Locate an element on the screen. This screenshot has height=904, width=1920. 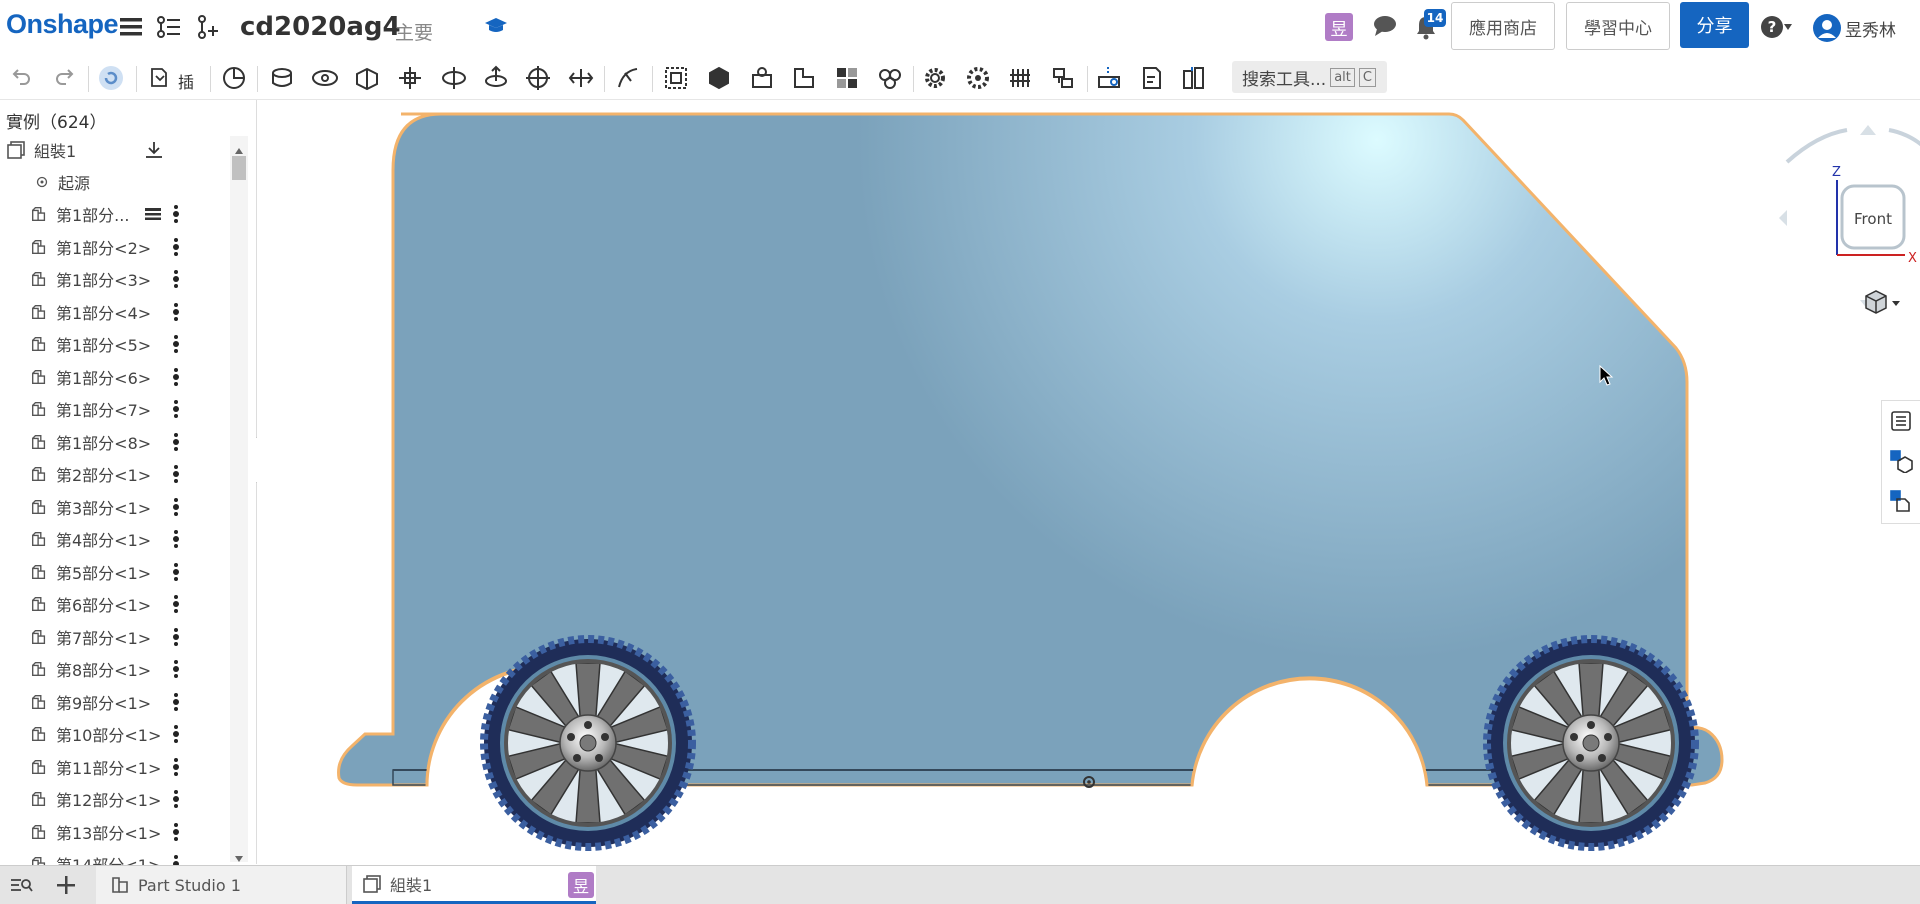
rotate-right-arrow-icon is located at coordinates (1904, 145).